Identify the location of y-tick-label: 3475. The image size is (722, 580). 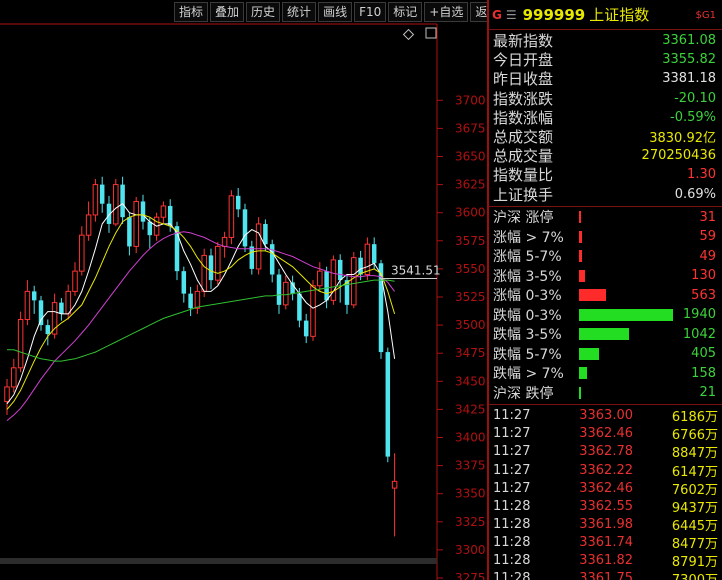
(470, 353).